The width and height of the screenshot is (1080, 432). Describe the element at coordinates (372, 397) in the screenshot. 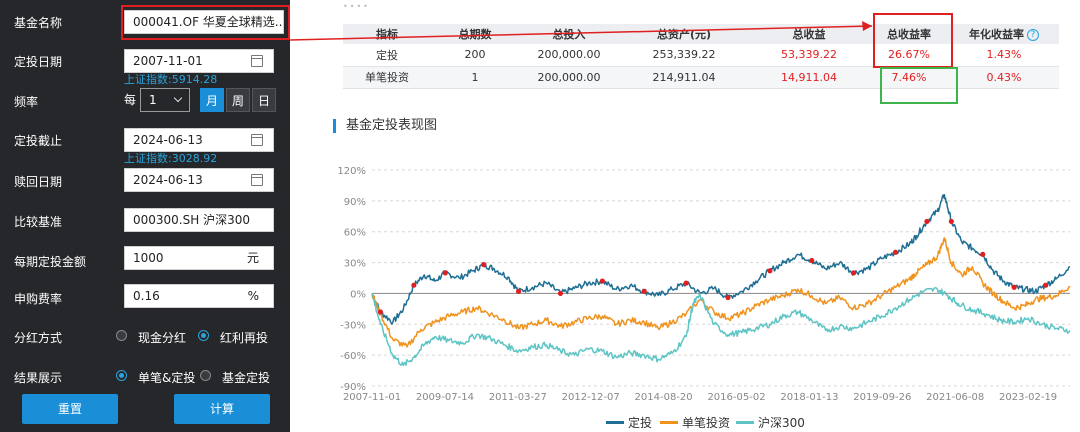

I see `x-tick-label: 2007-11-01` at that location.